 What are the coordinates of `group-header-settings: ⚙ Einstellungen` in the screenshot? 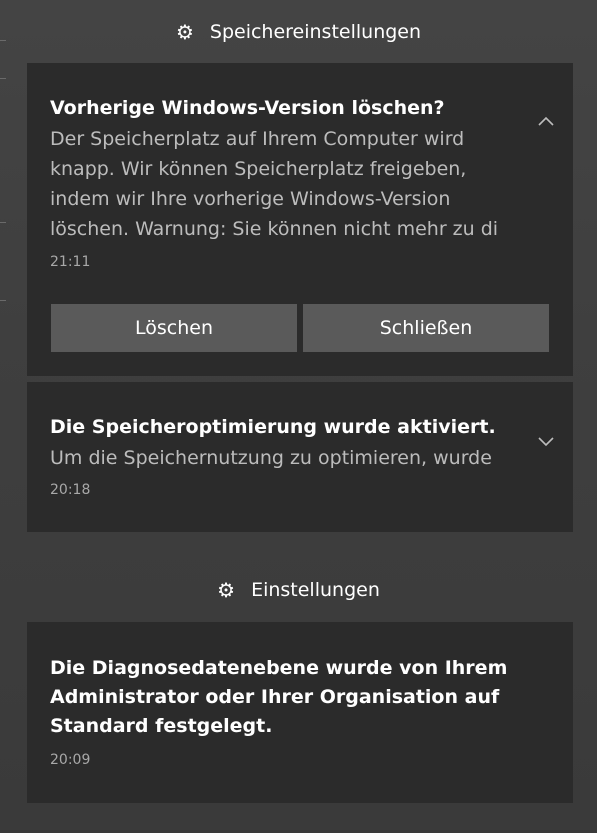 It's located at (298, 590).